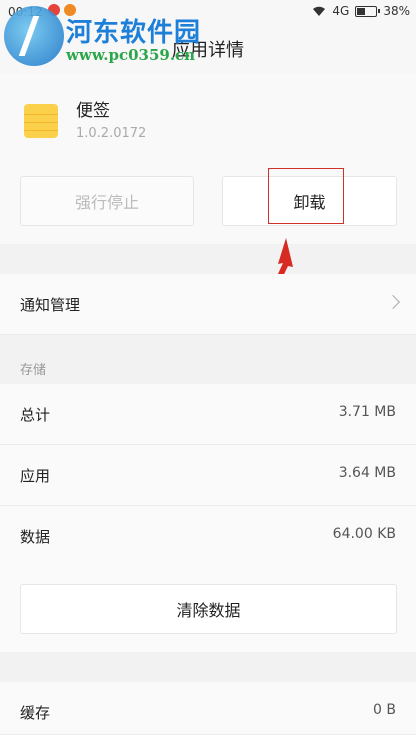 This screenshot has height=735, width=416. Describe the element at coordinates (62, 9) in the screenshot. I see `notification-icons` at that location.